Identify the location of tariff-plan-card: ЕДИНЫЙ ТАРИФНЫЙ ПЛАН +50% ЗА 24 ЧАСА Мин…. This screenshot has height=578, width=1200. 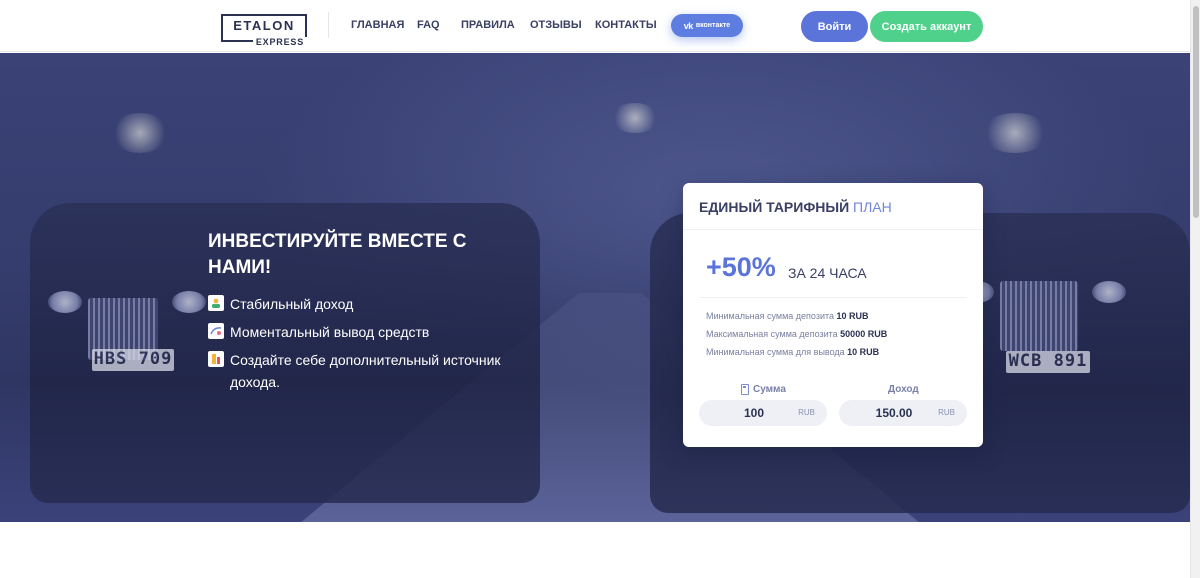
(833, 315).